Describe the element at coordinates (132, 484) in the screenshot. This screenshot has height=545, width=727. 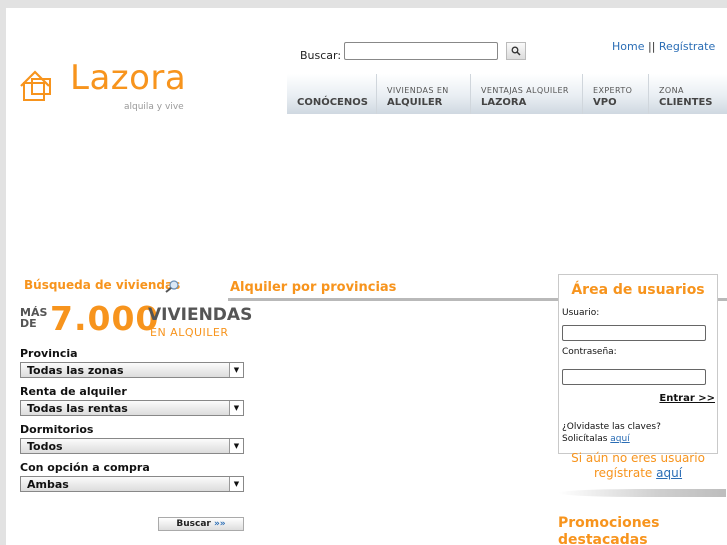
I see `opcion-compra-select: Ambas ▼` at that location.